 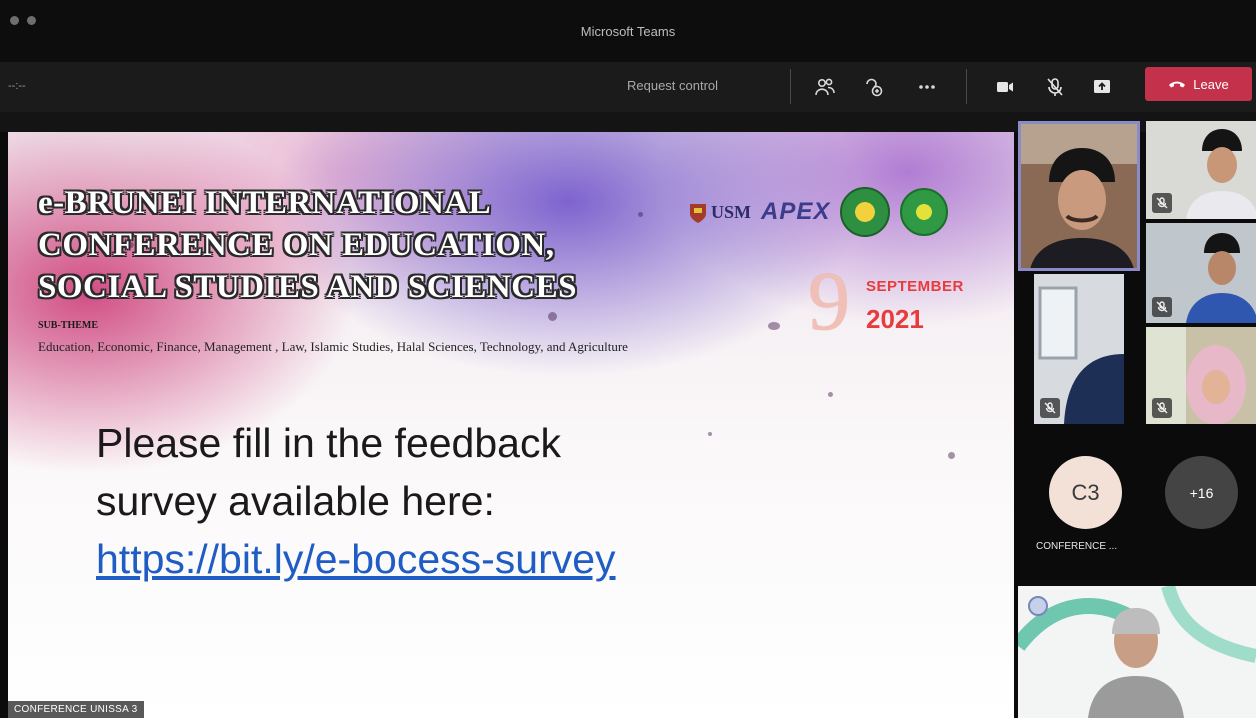 I want to click on hang-up-icon, so click(x=1177, y=84).